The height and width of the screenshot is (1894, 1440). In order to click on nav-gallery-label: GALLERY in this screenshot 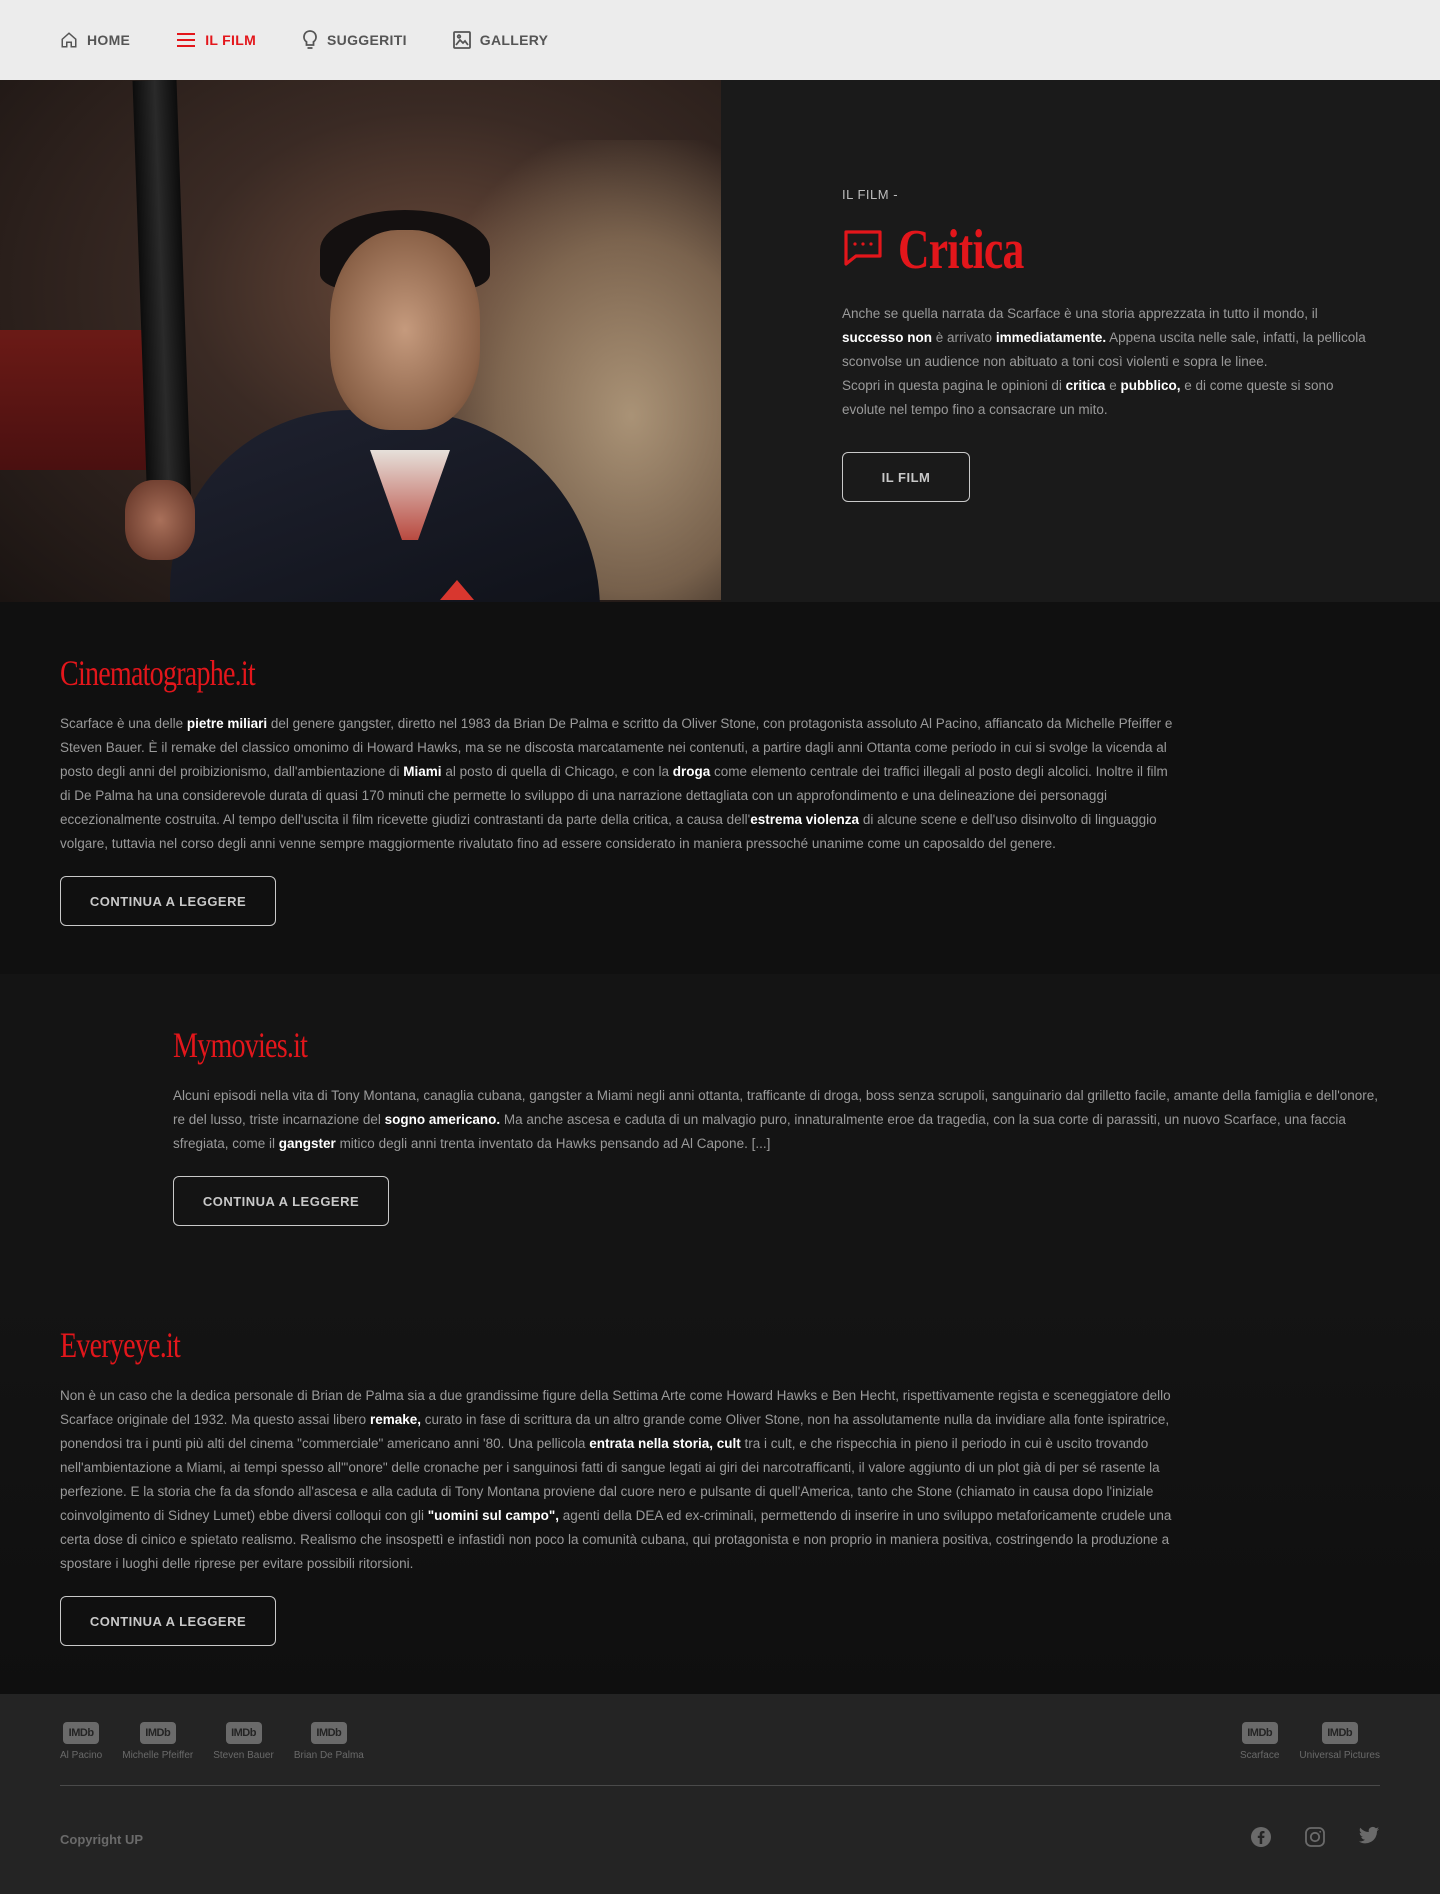, I will do `click(514, 40)`.